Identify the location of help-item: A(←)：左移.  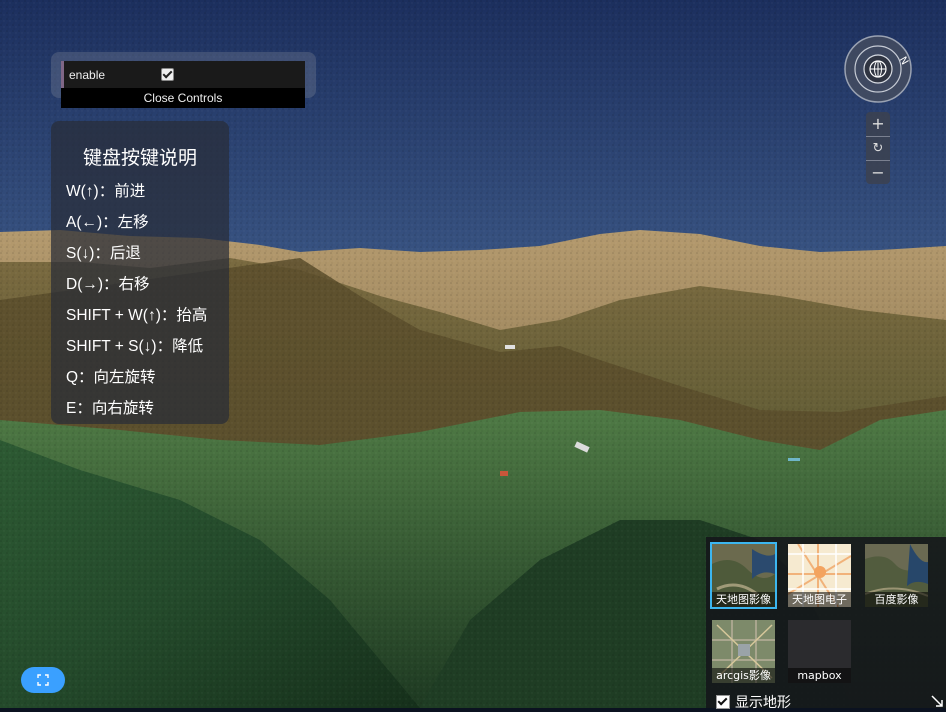
(107, 222).